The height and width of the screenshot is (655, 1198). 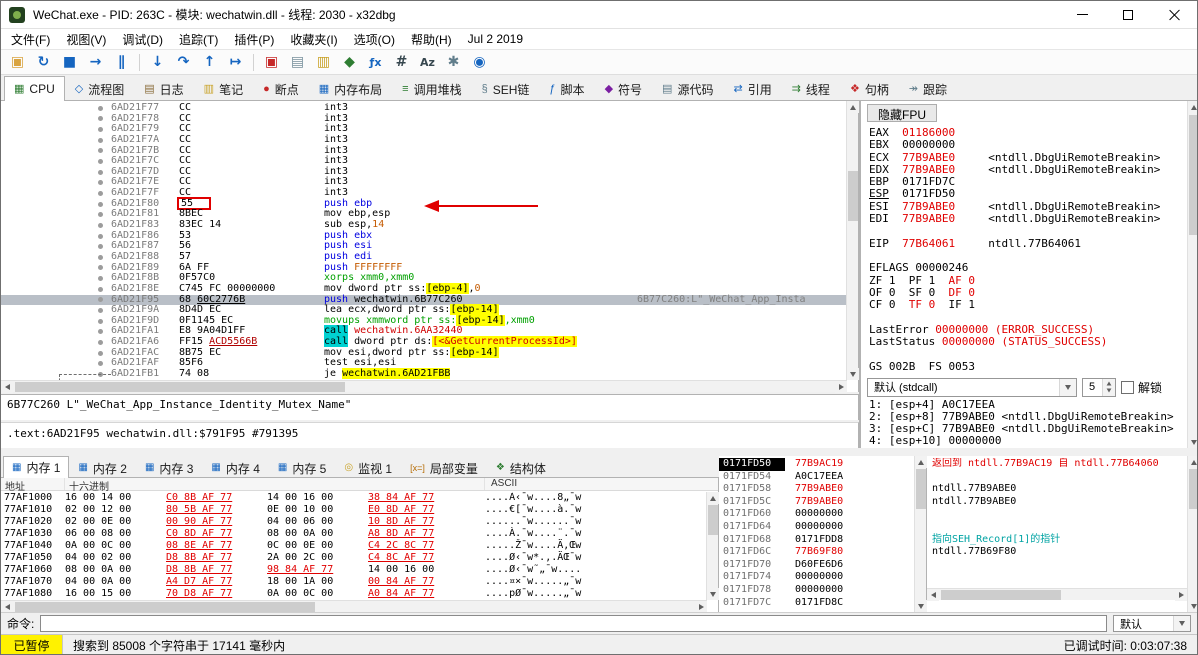 What do you see at coordinates (1027, 366) in the screenshot?
I see `register-line: GS 002B FS 0053` at bounding box center [1027, 366].